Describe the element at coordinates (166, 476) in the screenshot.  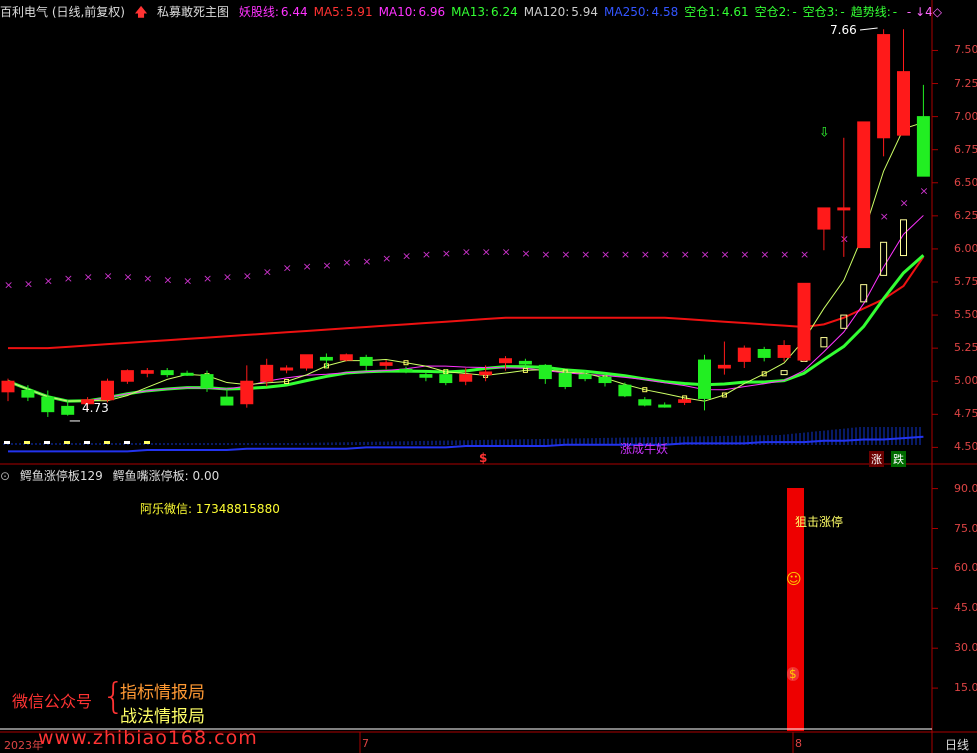
I see `sub-indicator-item: 鳄鱼嘴涨停板: 0.00` at that location.